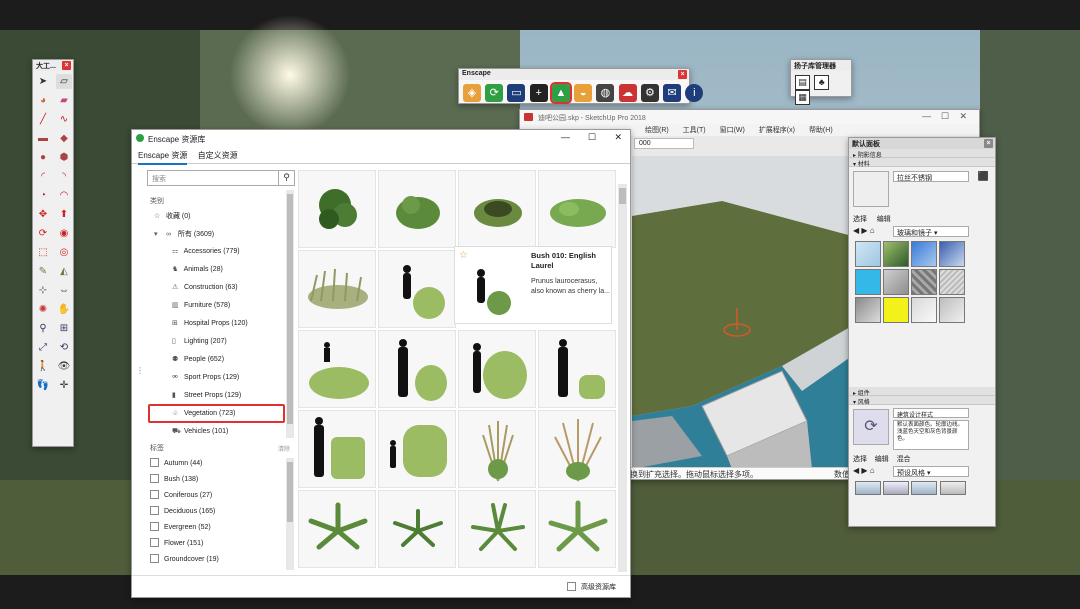  I want to click on close-icon: ✕, so click(963, 116).